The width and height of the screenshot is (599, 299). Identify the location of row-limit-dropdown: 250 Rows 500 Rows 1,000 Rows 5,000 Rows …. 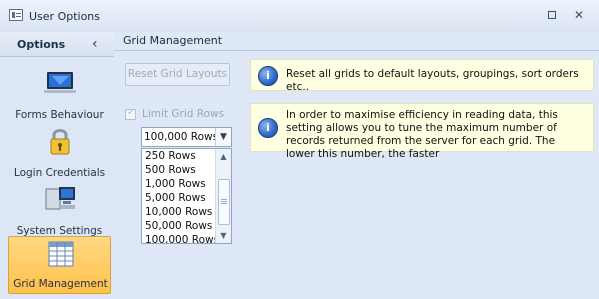
(186, 196).